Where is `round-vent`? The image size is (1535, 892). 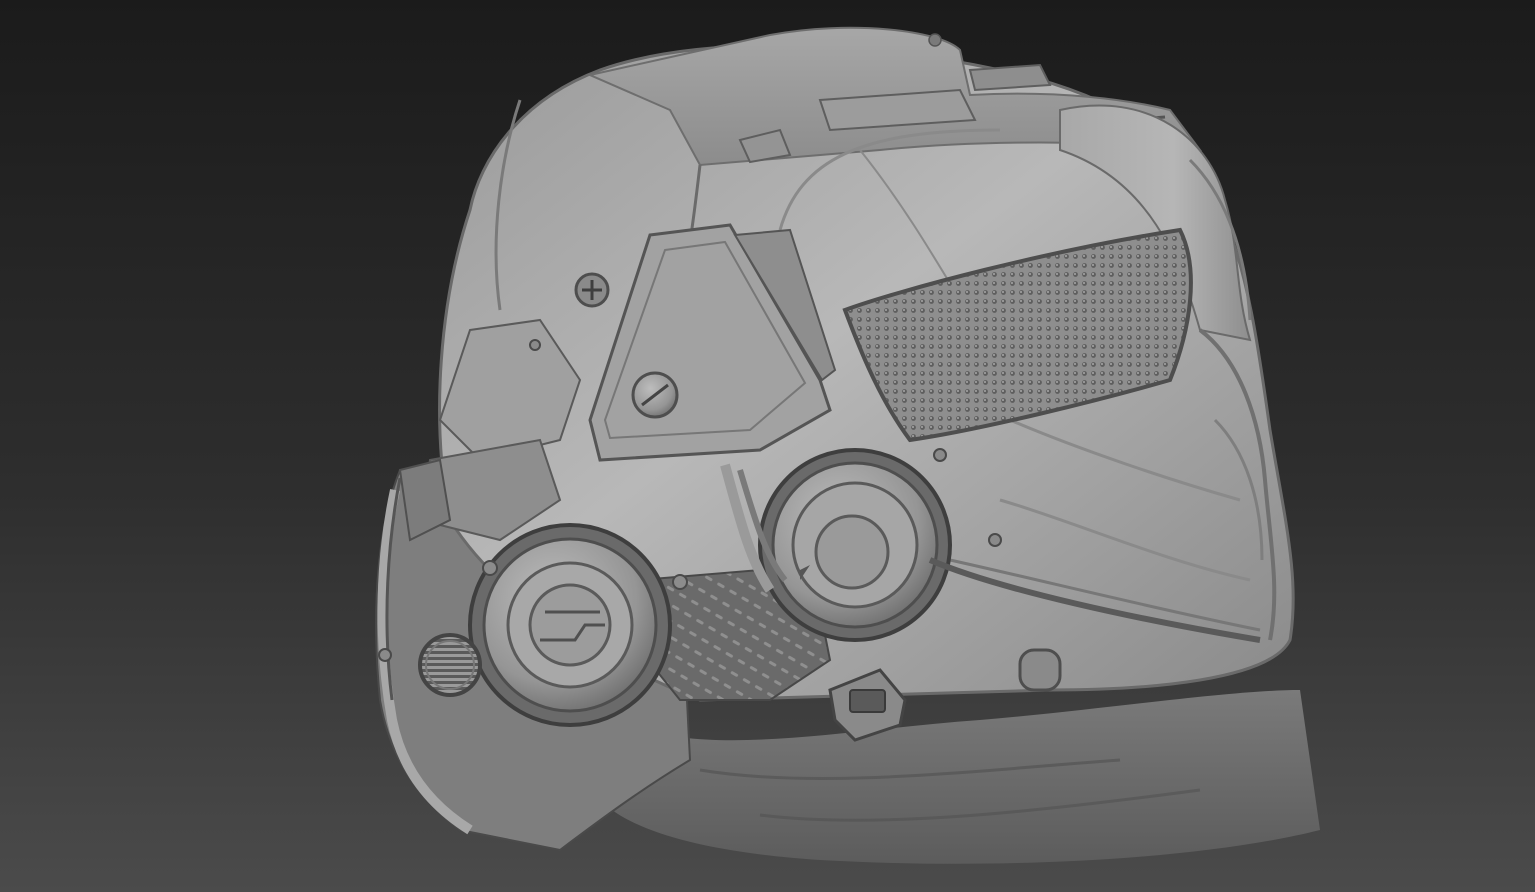 round-vent is located at coordinates (450, 665).